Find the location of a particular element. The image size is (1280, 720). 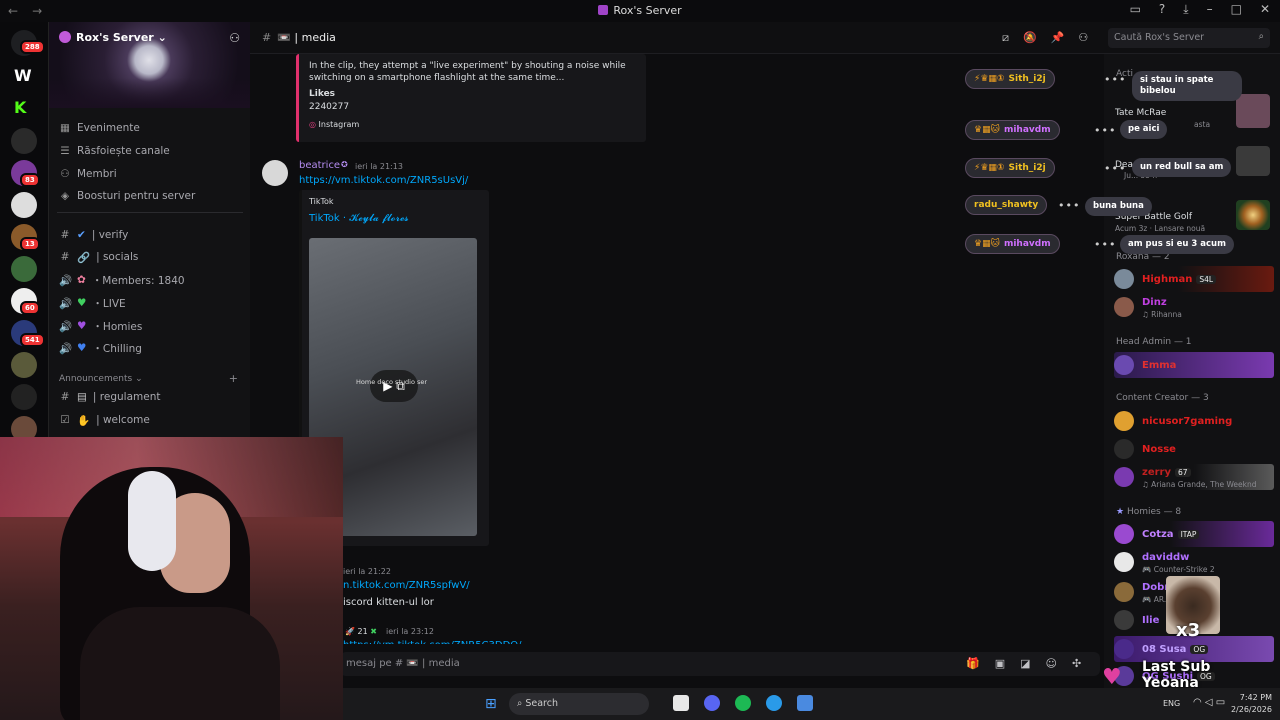

badge-icons: ⚡♛▦① is located at coordinates (989, 168).